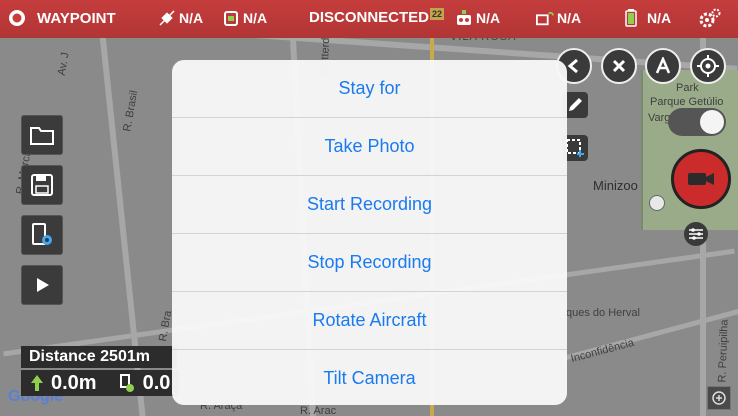 The height and width of the screenshot is (416, 738). What do you see at coordinates (659, 18) in the screenshot?
I see `battery-status: N/A` at bounding box center [659, 18].